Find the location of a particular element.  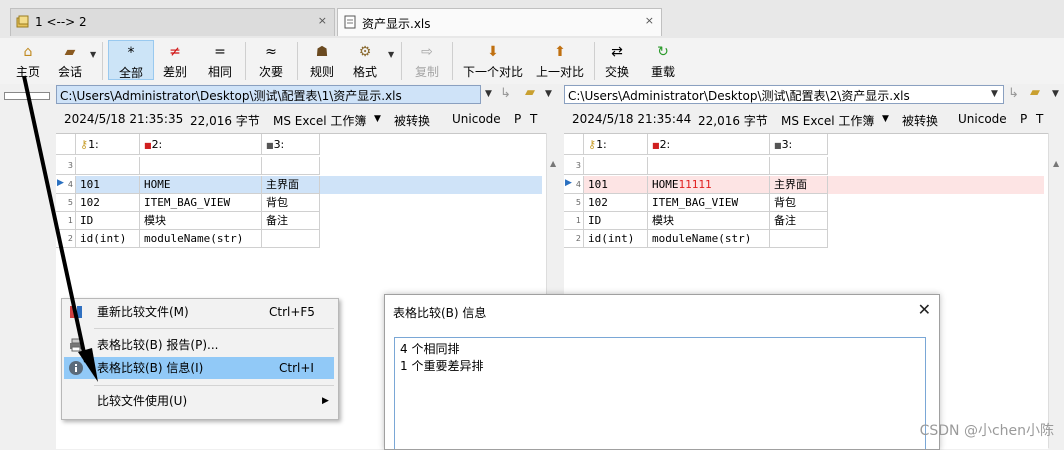

close-icon: ✕ is located at coordinates (924, 309).